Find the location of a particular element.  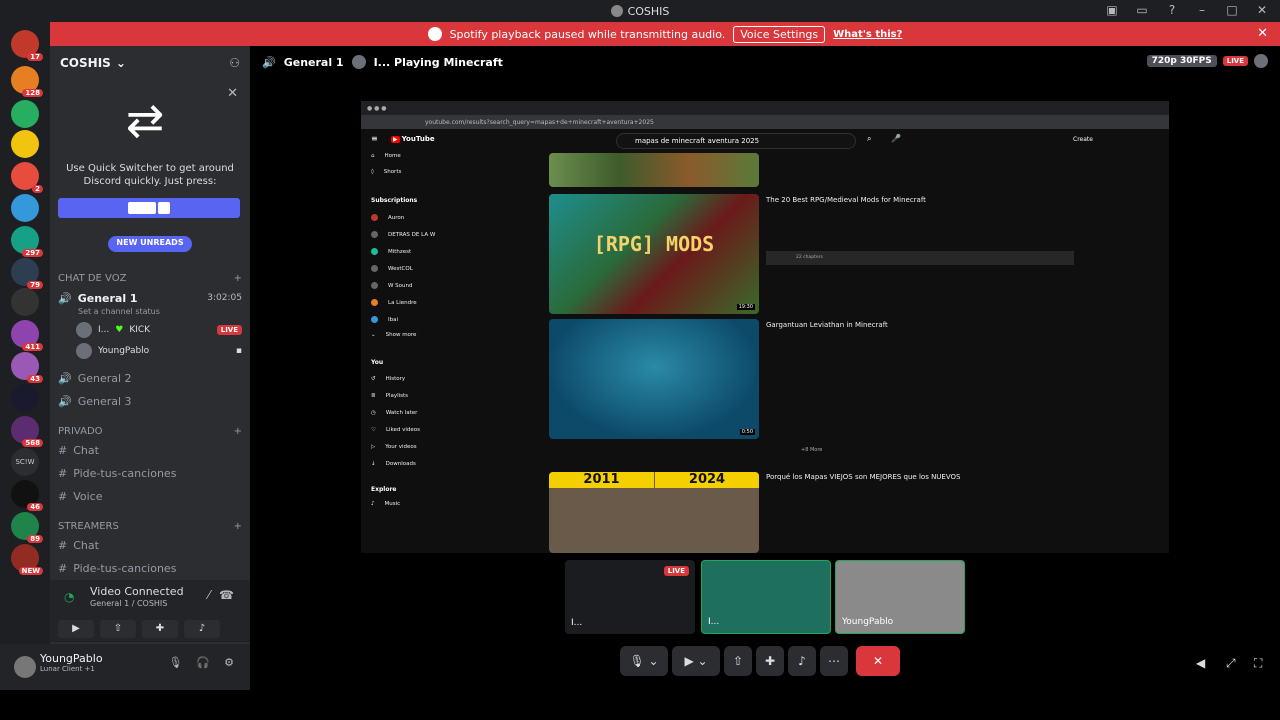

guild-icon: 297 is located at coordinates (27, 241).